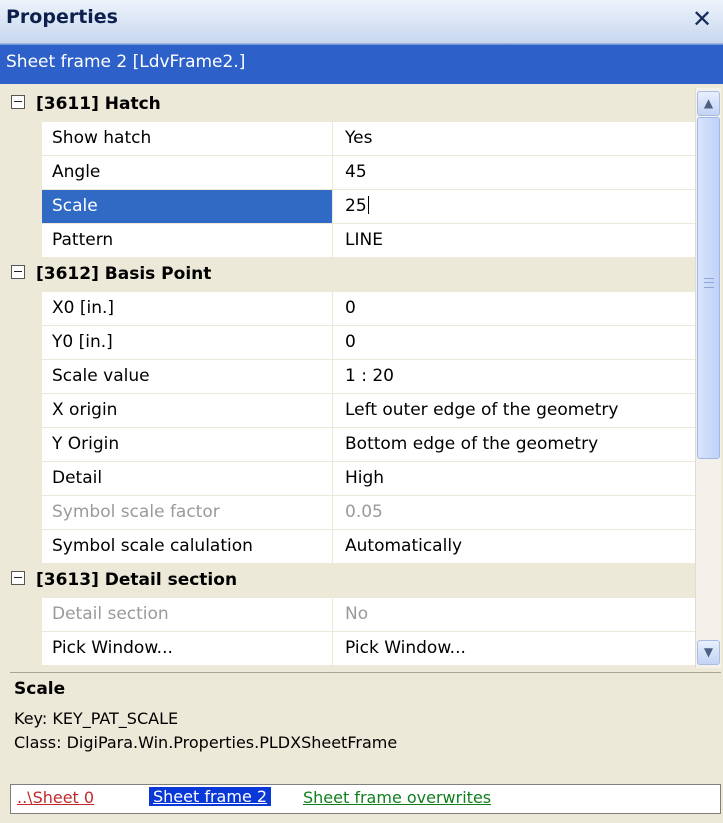 This screenshot has height=823, width=723. What do you see at coordinates (187, 343) in the screenshot?
I see `property-name: Y0 [in.]` at bounding box center [187, 343].